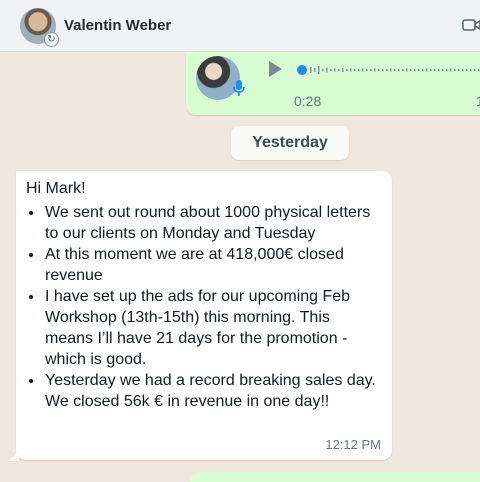 This screenshot has height=482, width=480. I want to click on chat-header: ↻ Valentin Weber, so click(240, 26).